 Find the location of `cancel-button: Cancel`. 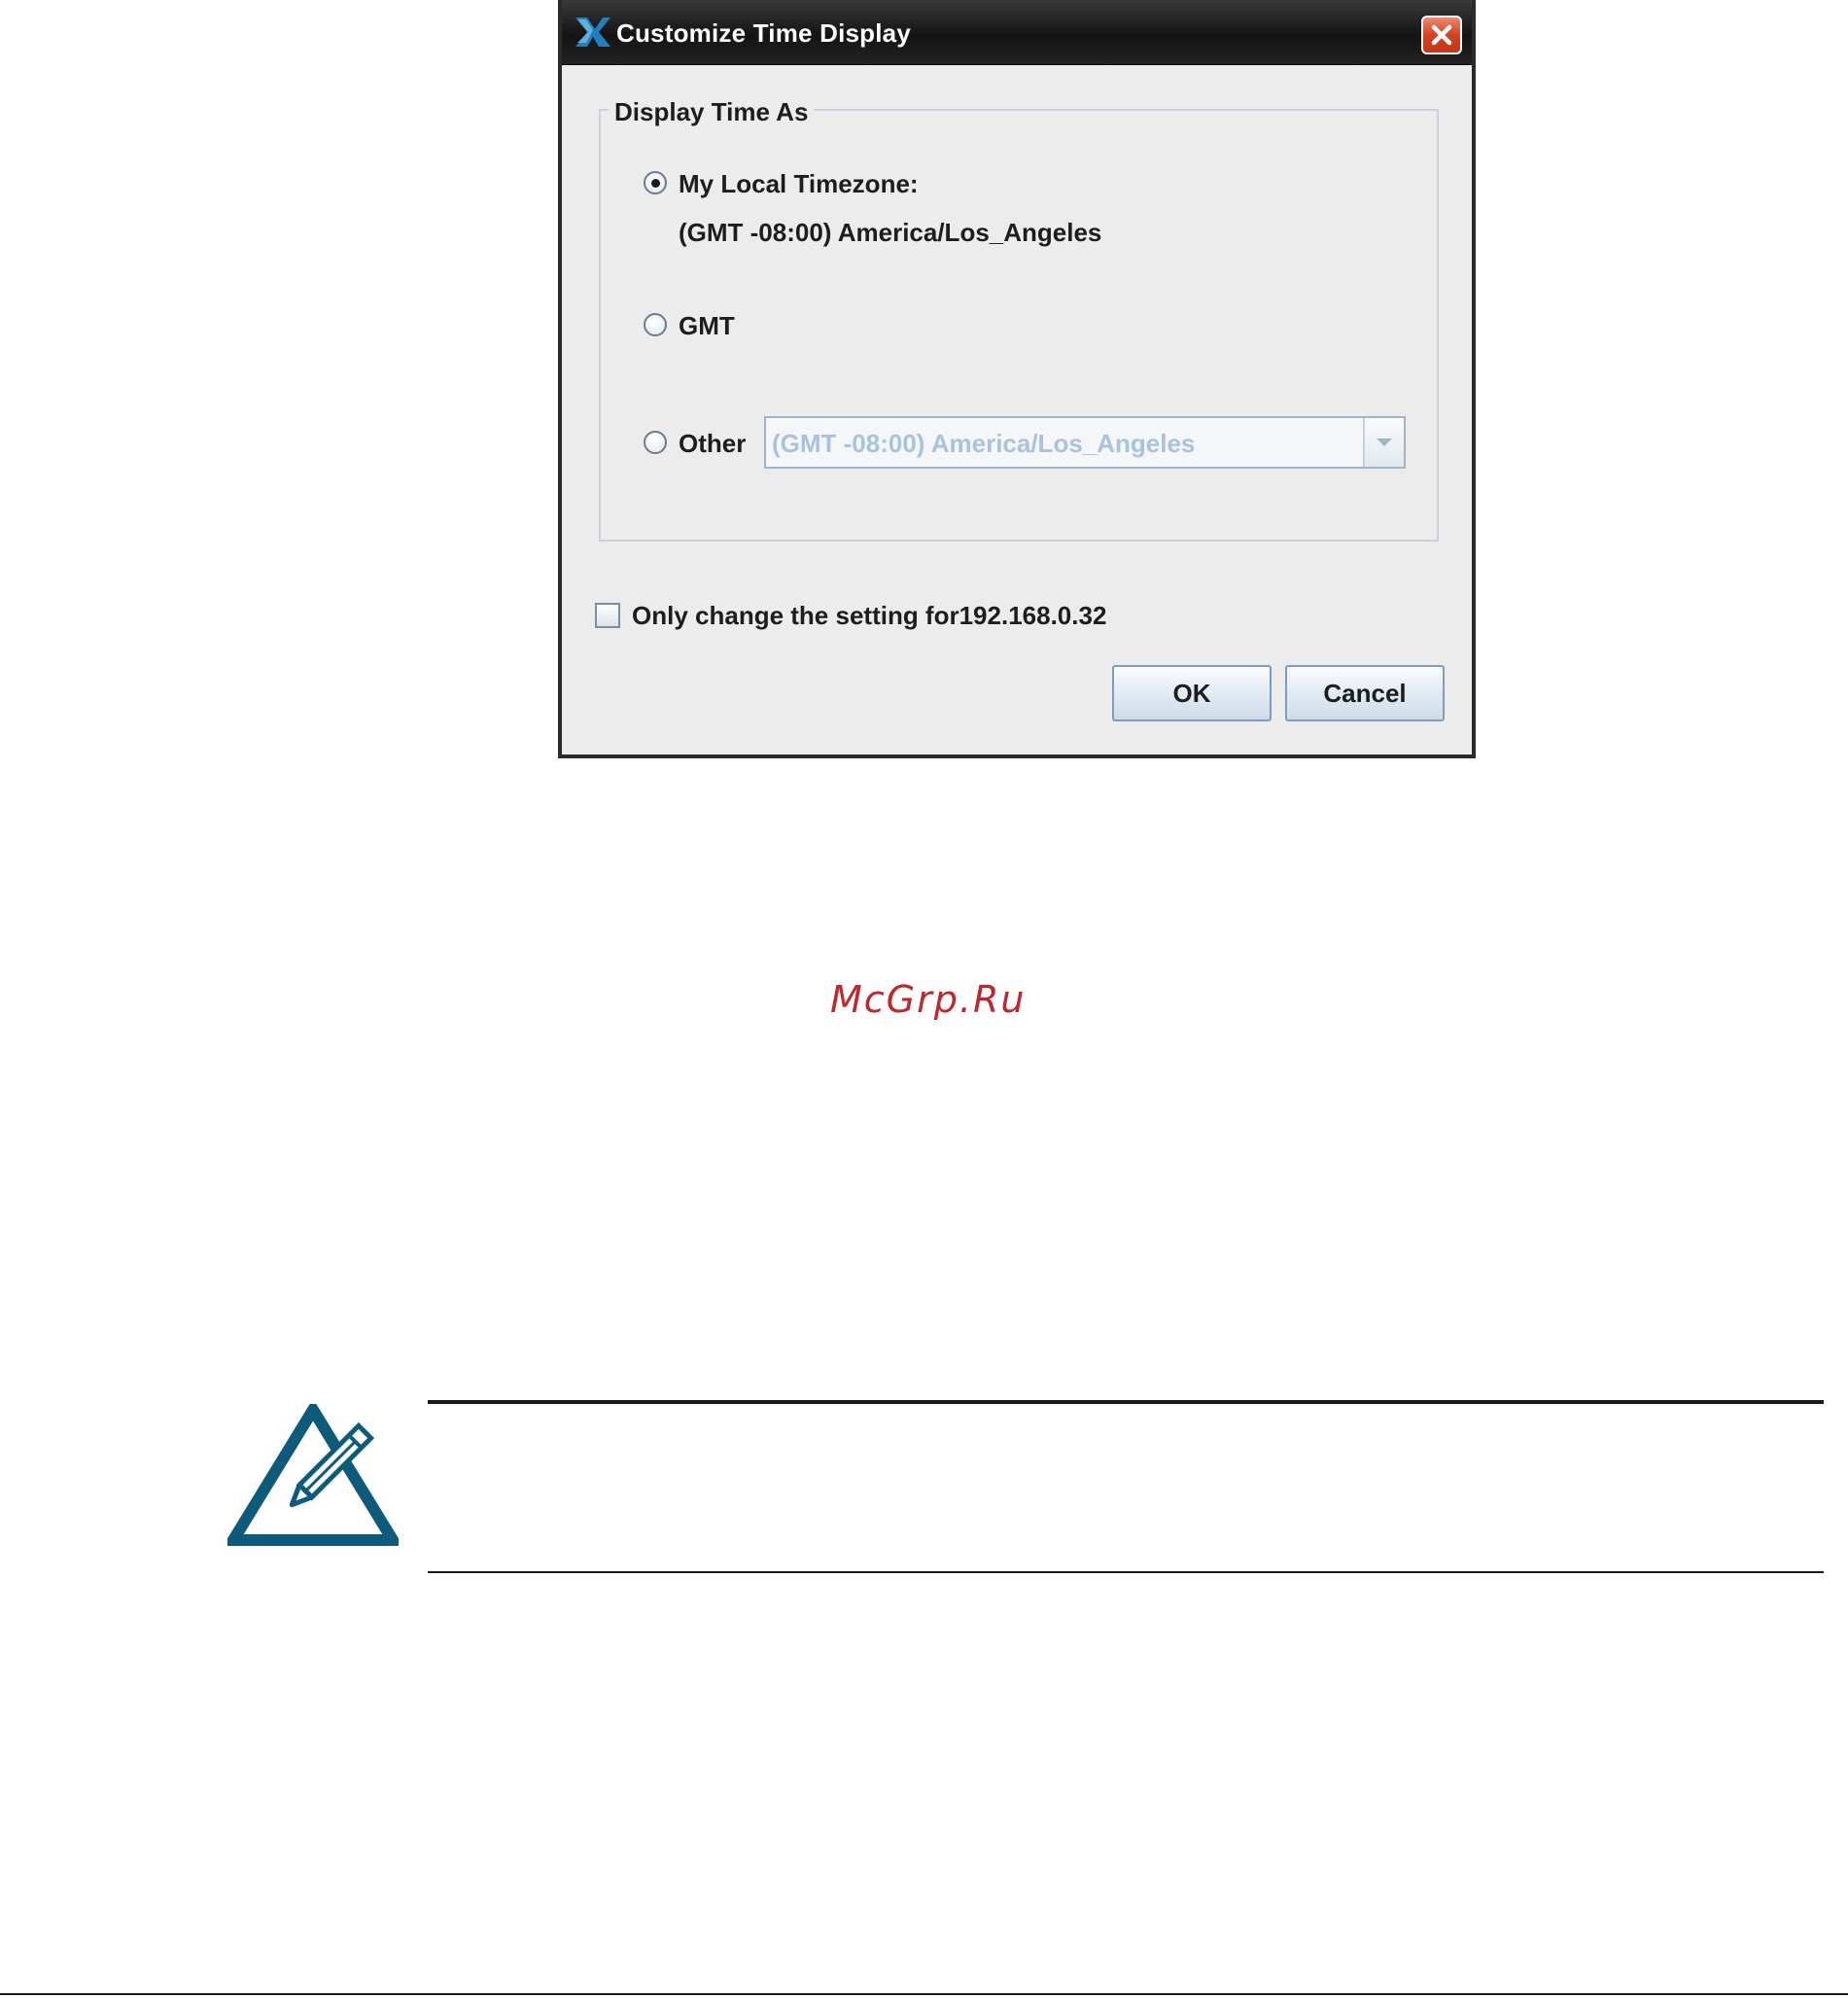

cancel-button: Cancel is located at coordinates (1365, 693).